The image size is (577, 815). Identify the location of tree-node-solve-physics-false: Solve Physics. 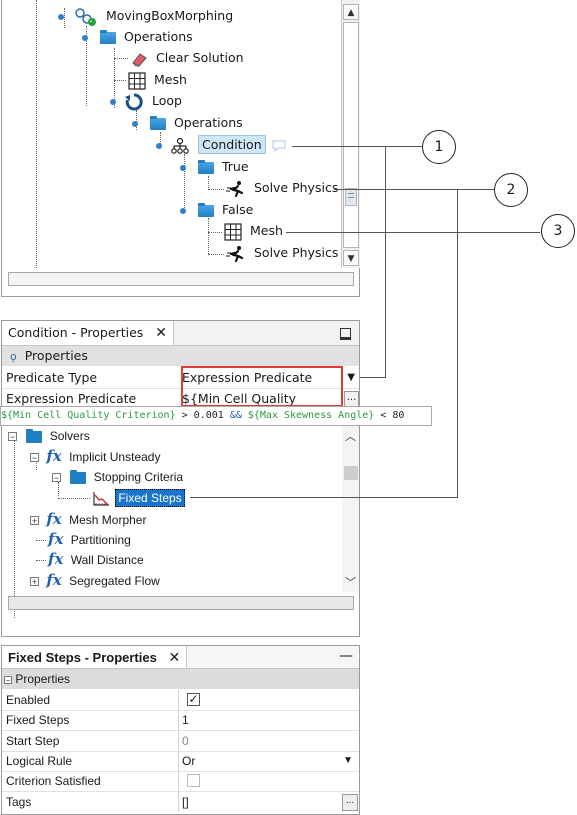
(282, 253).